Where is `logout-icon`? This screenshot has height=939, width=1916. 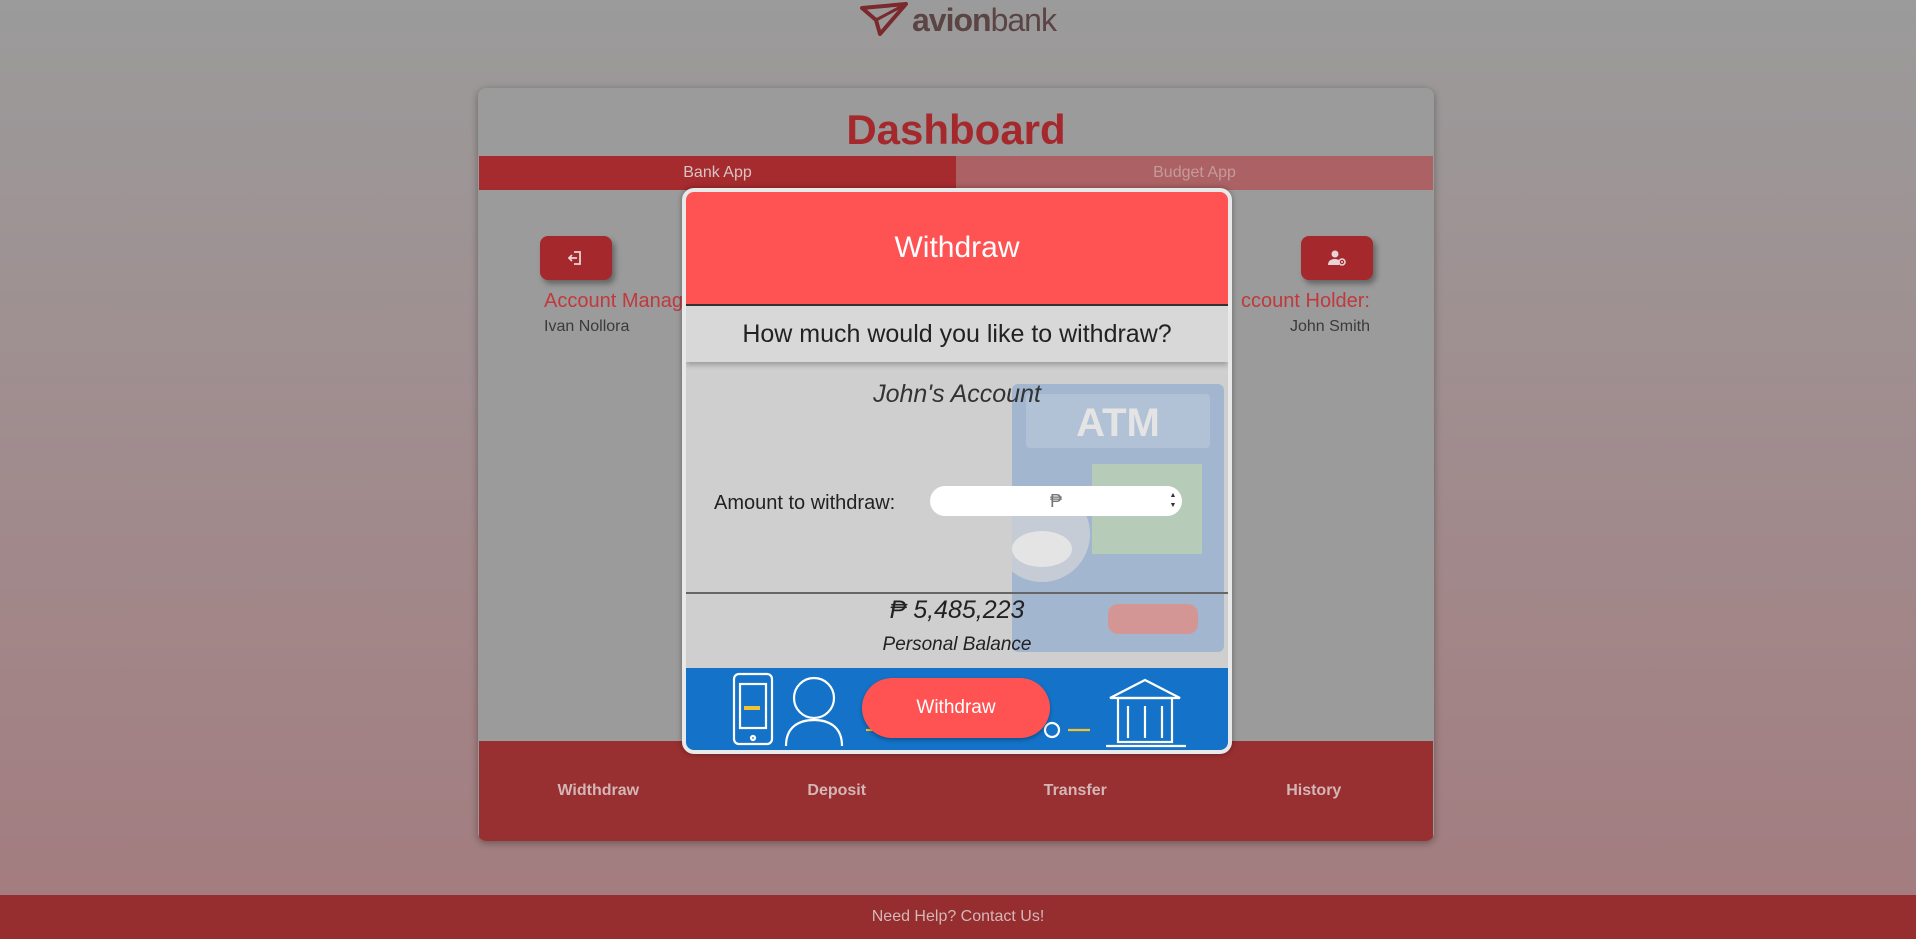
logout-icon is located at coordinates (574, 258).